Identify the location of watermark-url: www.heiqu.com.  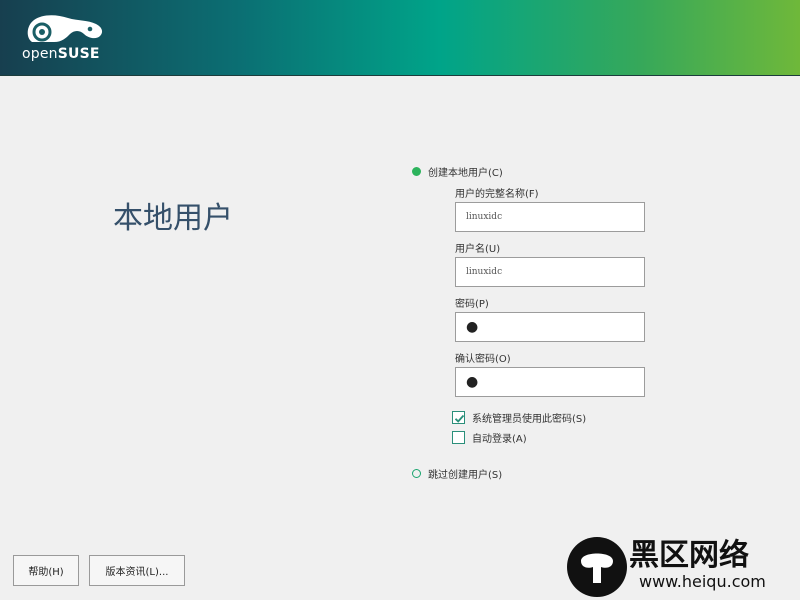
(702, 581).